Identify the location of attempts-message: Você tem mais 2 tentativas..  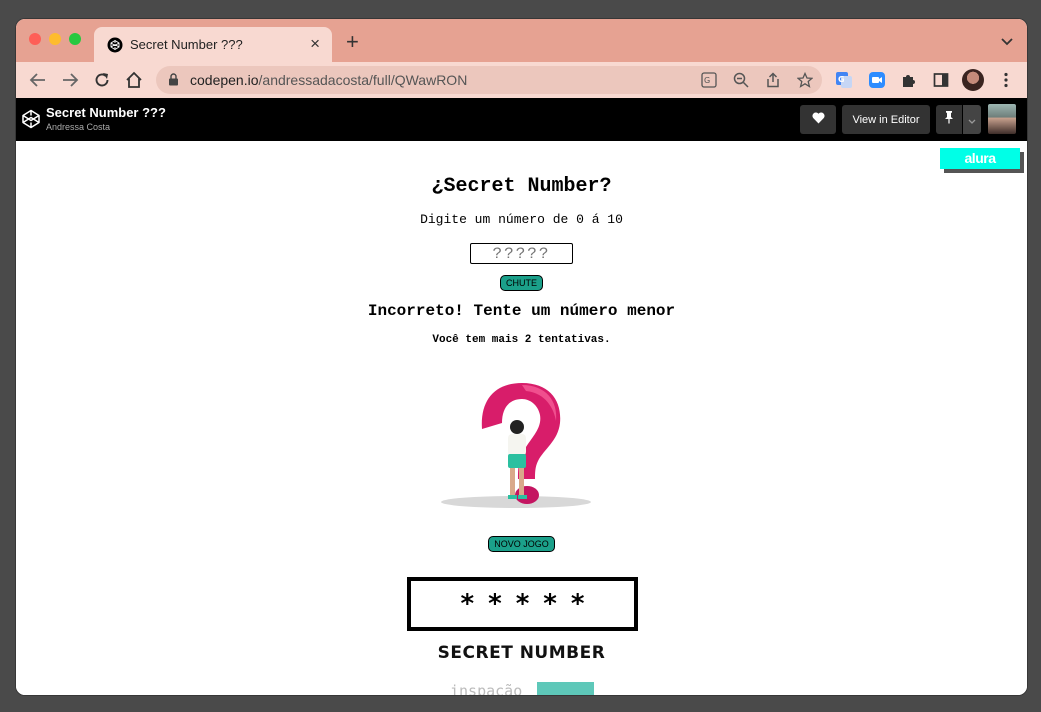
(521, 340).